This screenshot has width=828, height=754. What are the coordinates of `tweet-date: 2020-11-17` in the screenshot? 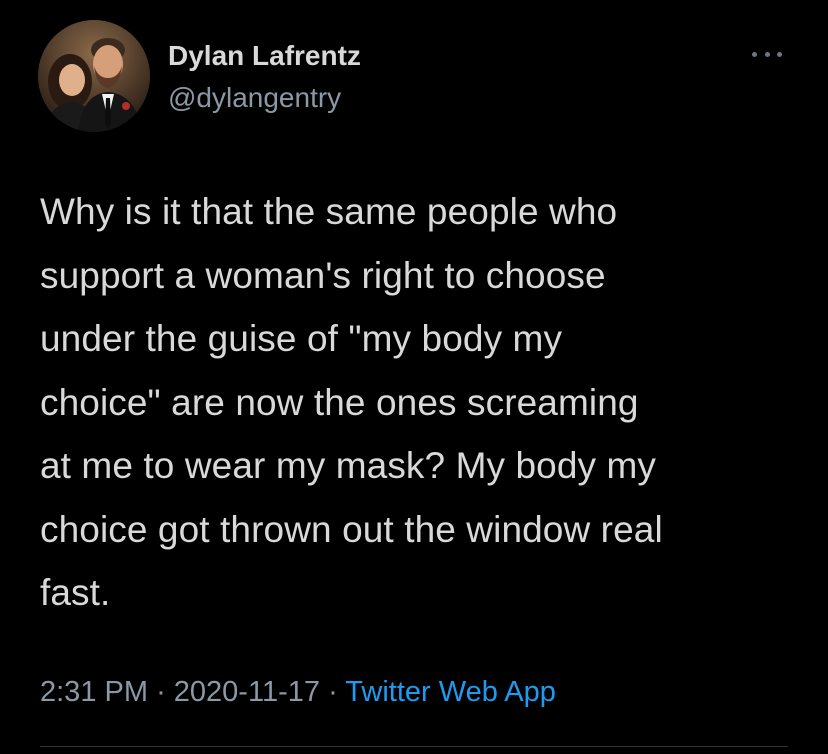 It's located at (247, 692).